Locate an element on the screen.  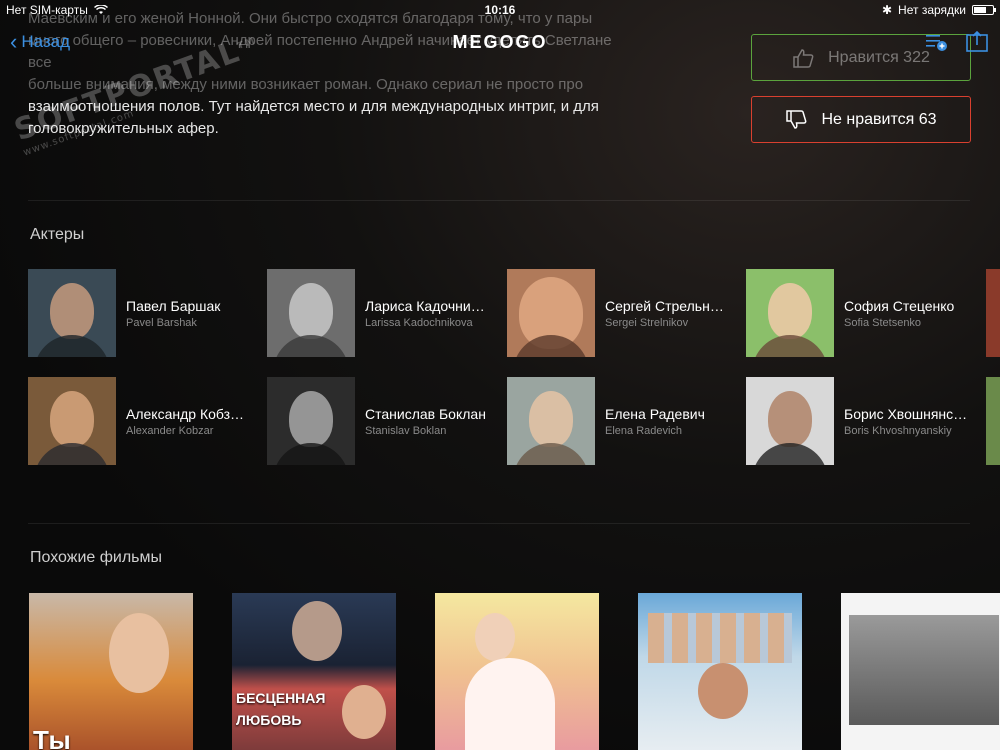
actor-name: Борис Хвошнянский is located at coordinates (906, 413).